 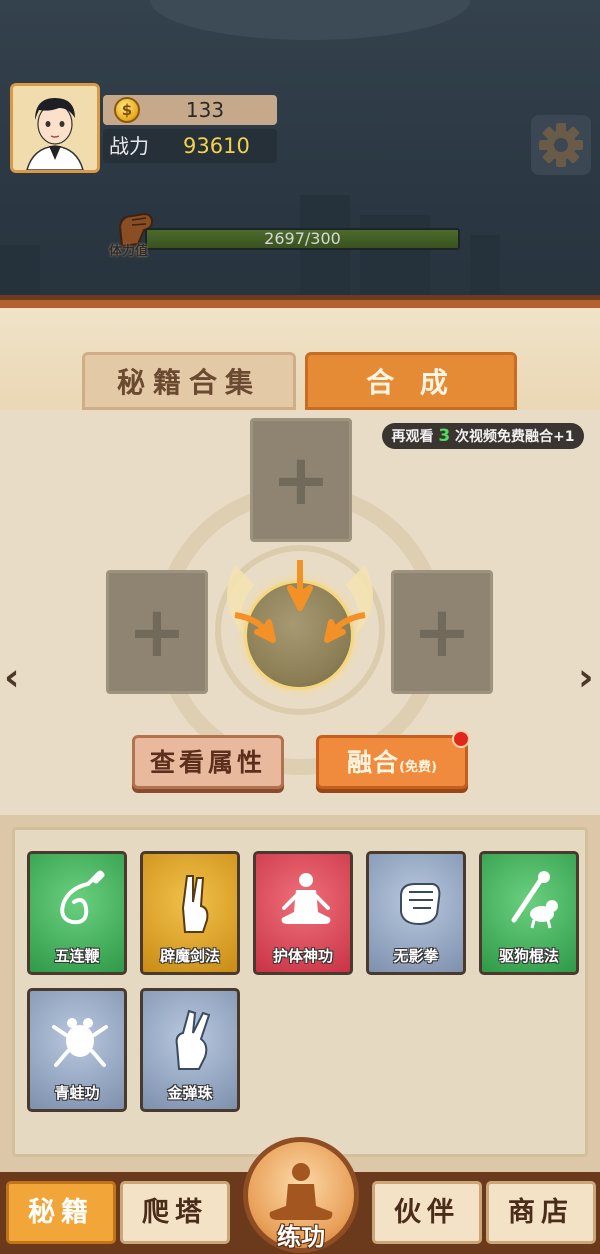 I want to click on avatar-portrait-icon, so click(x=55, y=128).